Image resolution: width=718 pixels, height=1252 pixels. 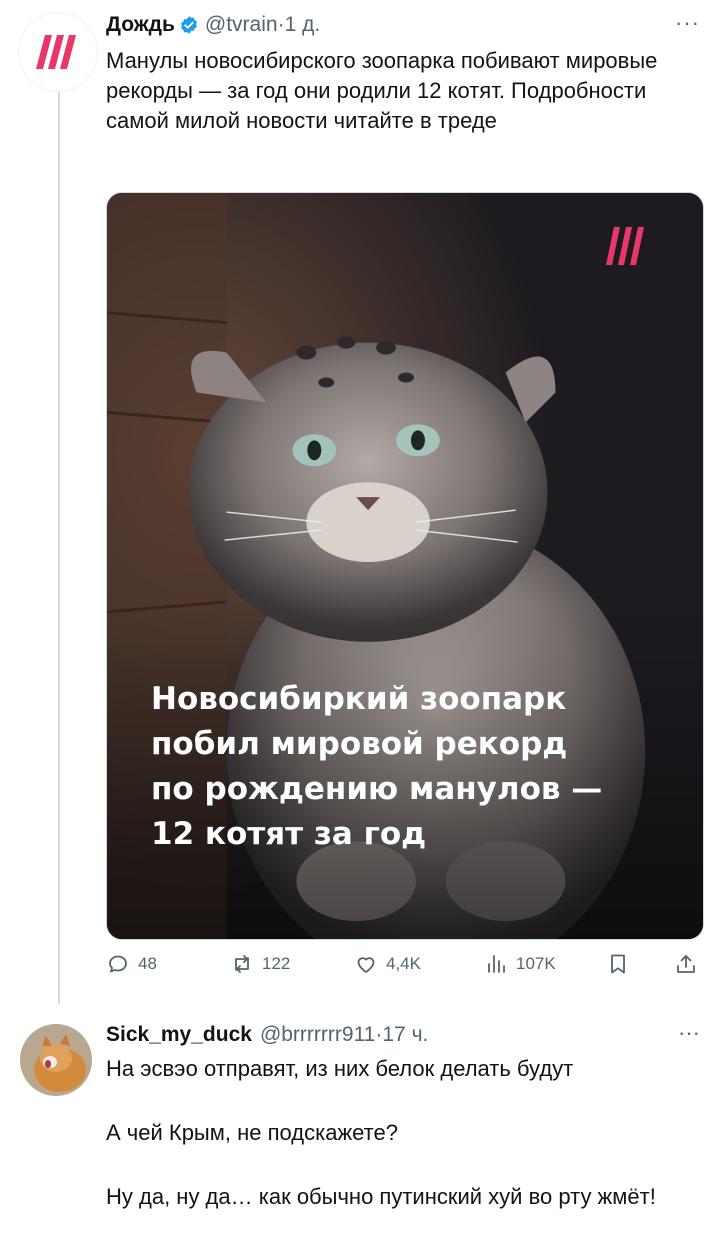 What do you see at coordinates (252, 1132) in the screenshot?
I see `reply-paragraph: А чей Крым, не подскажете?` at bounding box center [252, 1132].